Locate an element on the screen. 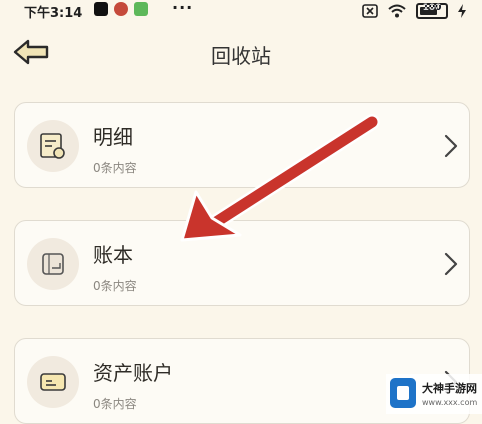 The height and width of the screenshot is (424, 482). app-notification-icon is located at coordinates (121, 9).